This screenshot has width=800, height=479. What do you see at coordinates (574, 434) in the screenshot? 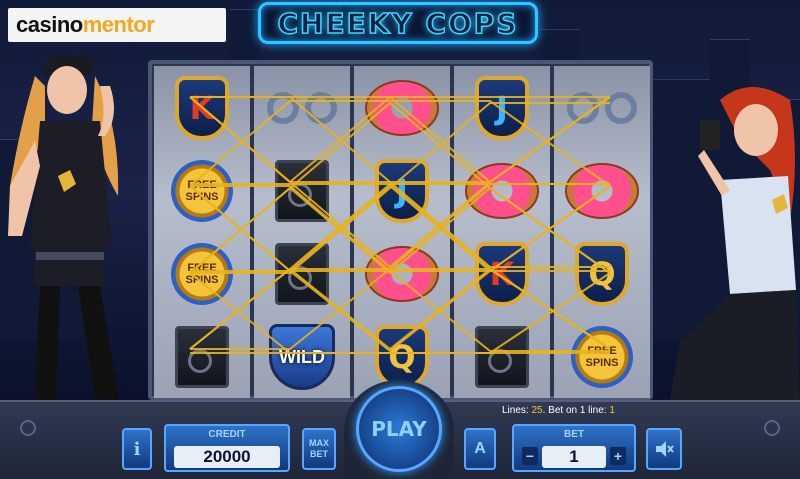
I see `bet-label: BET` at bounding box center [574, 434].